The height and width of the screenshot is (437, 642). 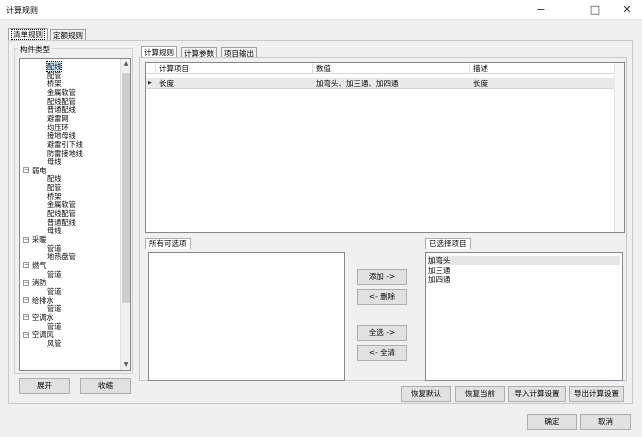 I want to click on tree-item-label: 桥架, so click(x=54, y=196).